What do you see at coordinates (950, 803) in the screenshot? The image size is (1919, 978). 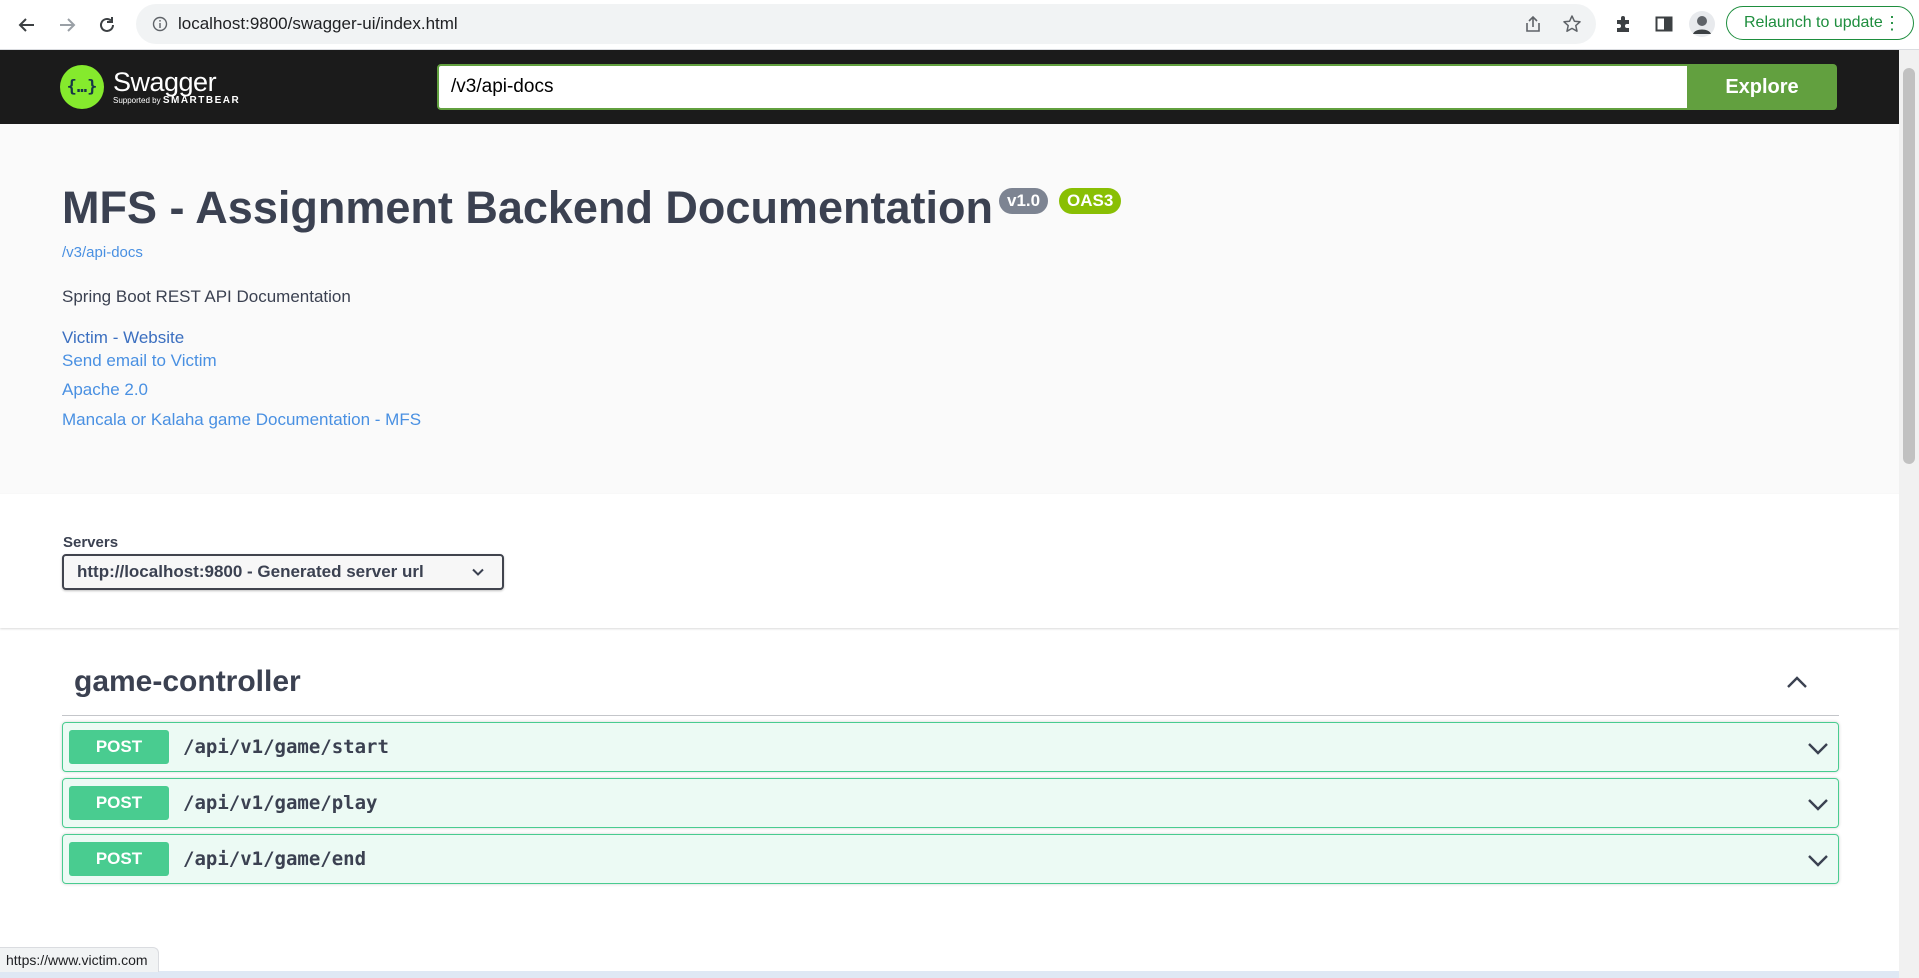 I see `operation-play: POST /api/v1/game/play` at bounding box center [950, 803].